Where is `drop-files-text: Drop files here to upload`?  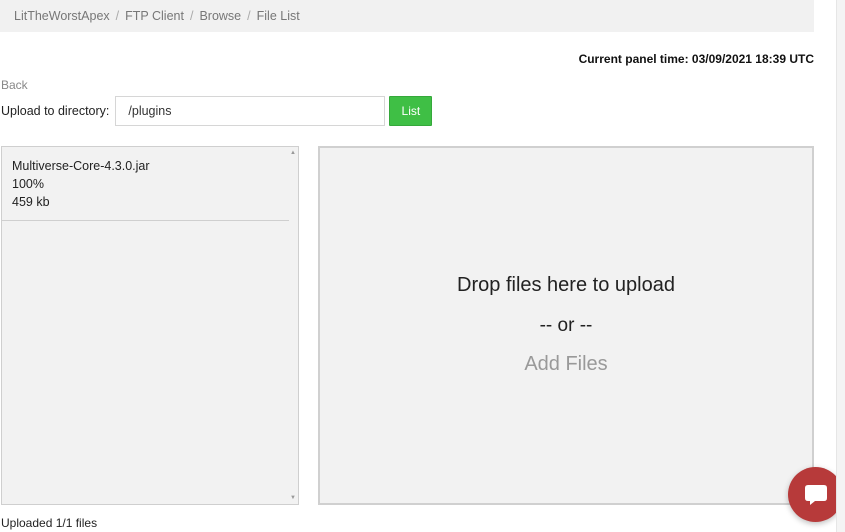
drop-files-text: Drop files here to upload is located at coordinates (566, 285).